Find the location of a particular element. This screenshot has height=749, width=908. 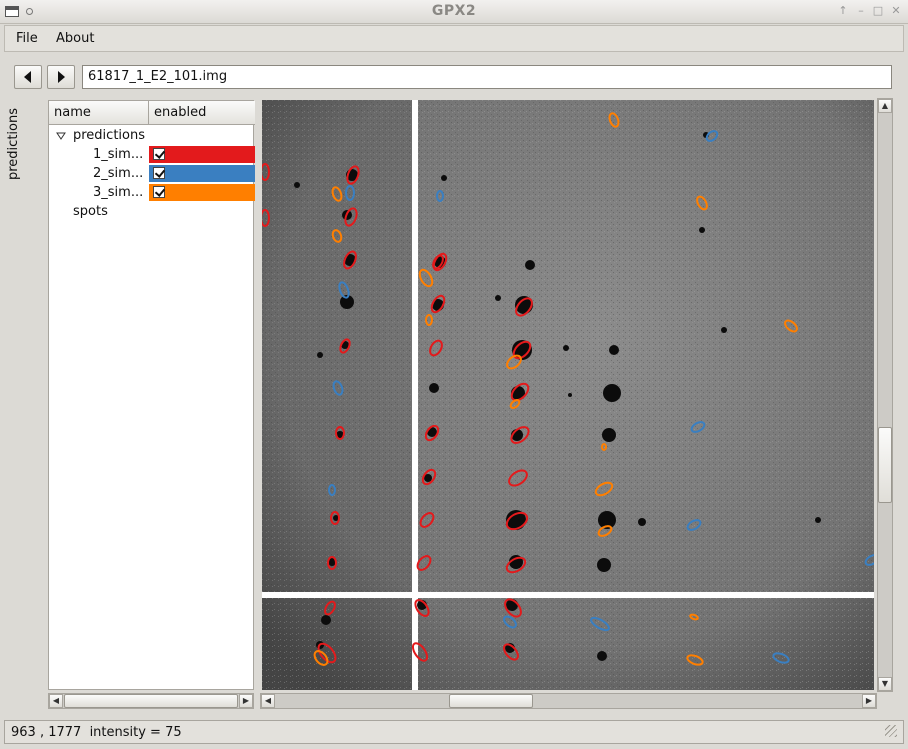

next-image-button is located at coordinates (61, 77).